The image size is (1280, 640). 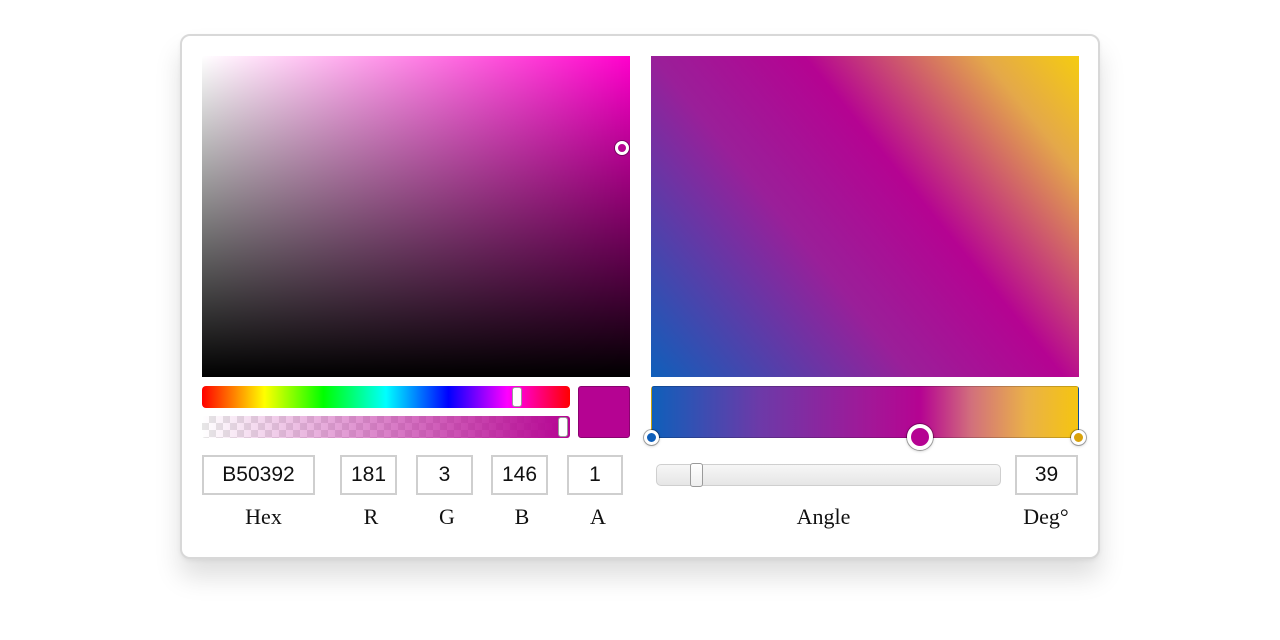 I want to click on gradient-stop-selected, so click(x=920, y=437).